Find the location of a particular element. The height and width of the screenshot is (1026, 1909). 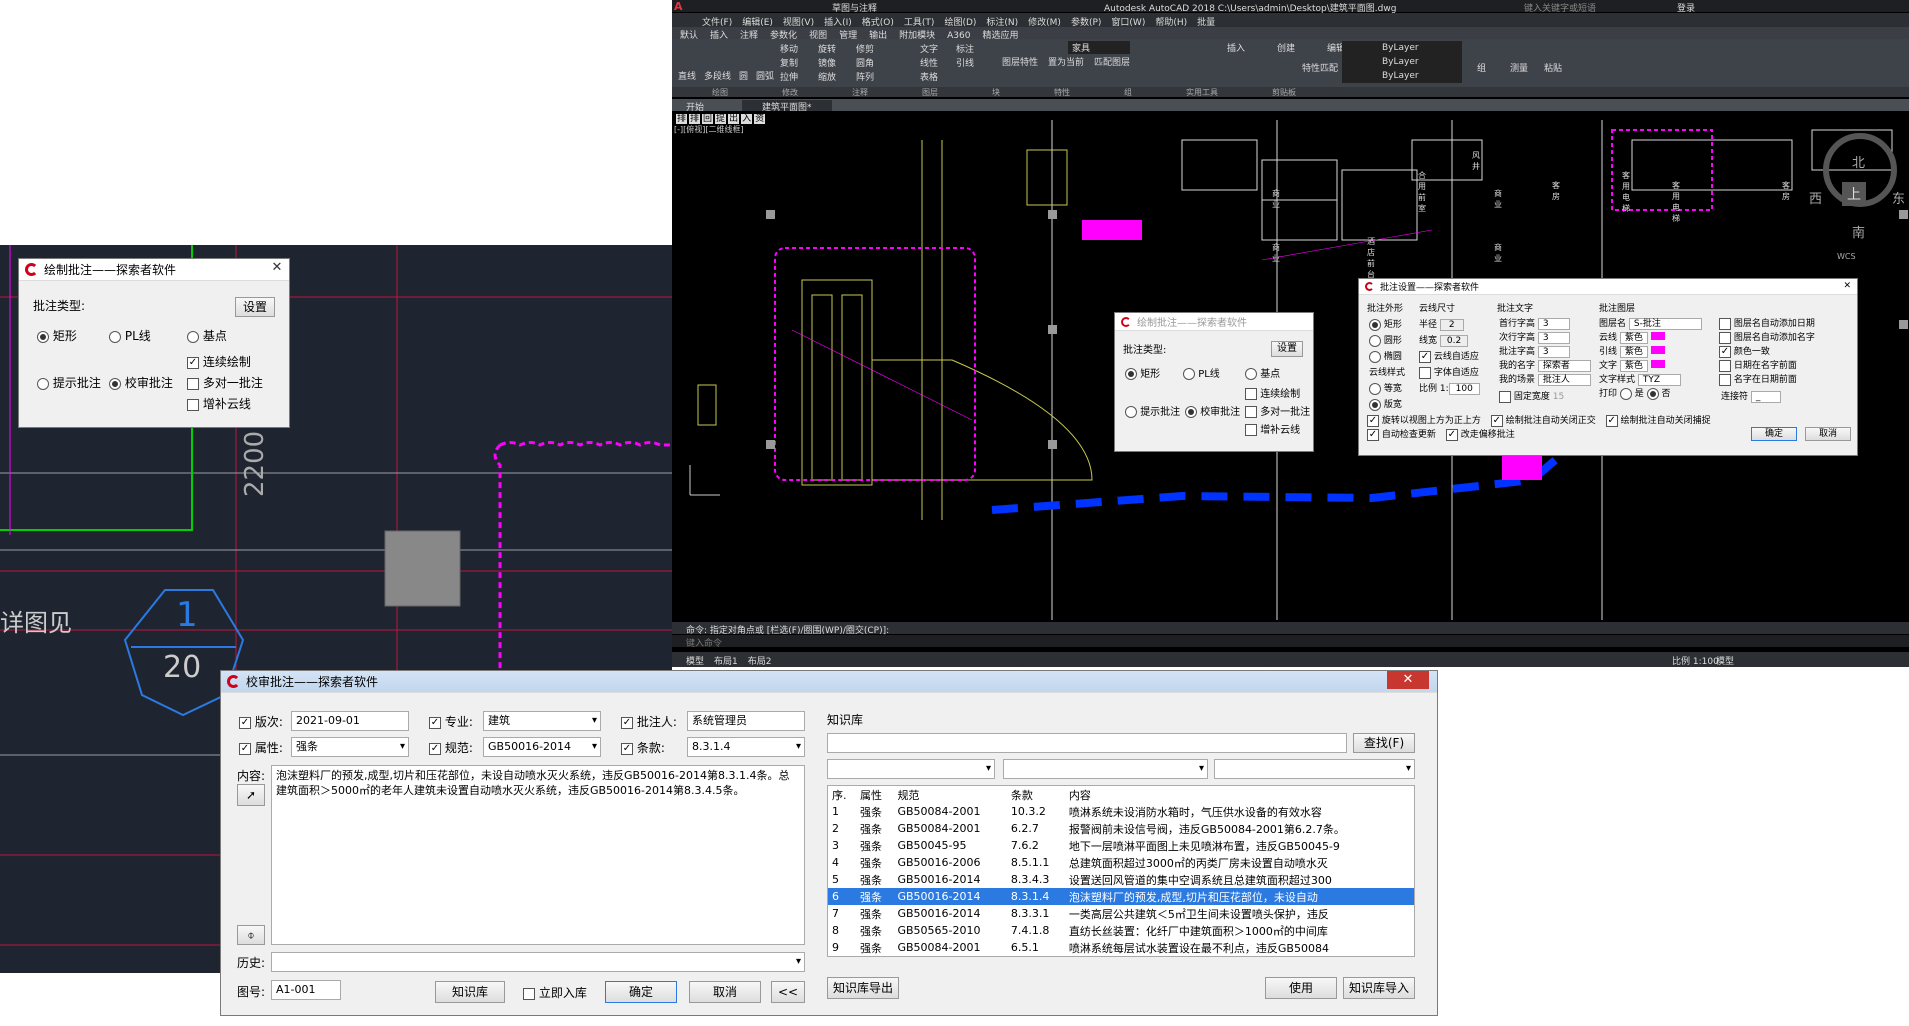

collapse-button: << is located at coordinates (788, 992).